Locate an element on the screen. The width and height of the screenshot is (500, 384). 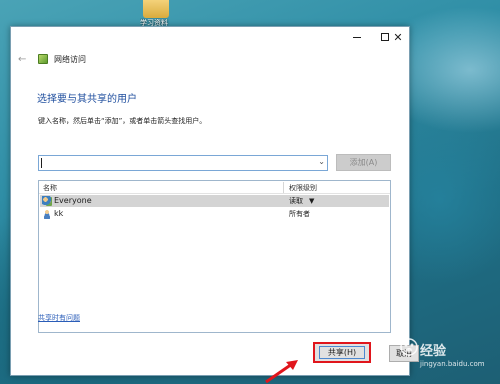
watermark-url: jingyan.baidu.com is located at coordinates (452, 364).